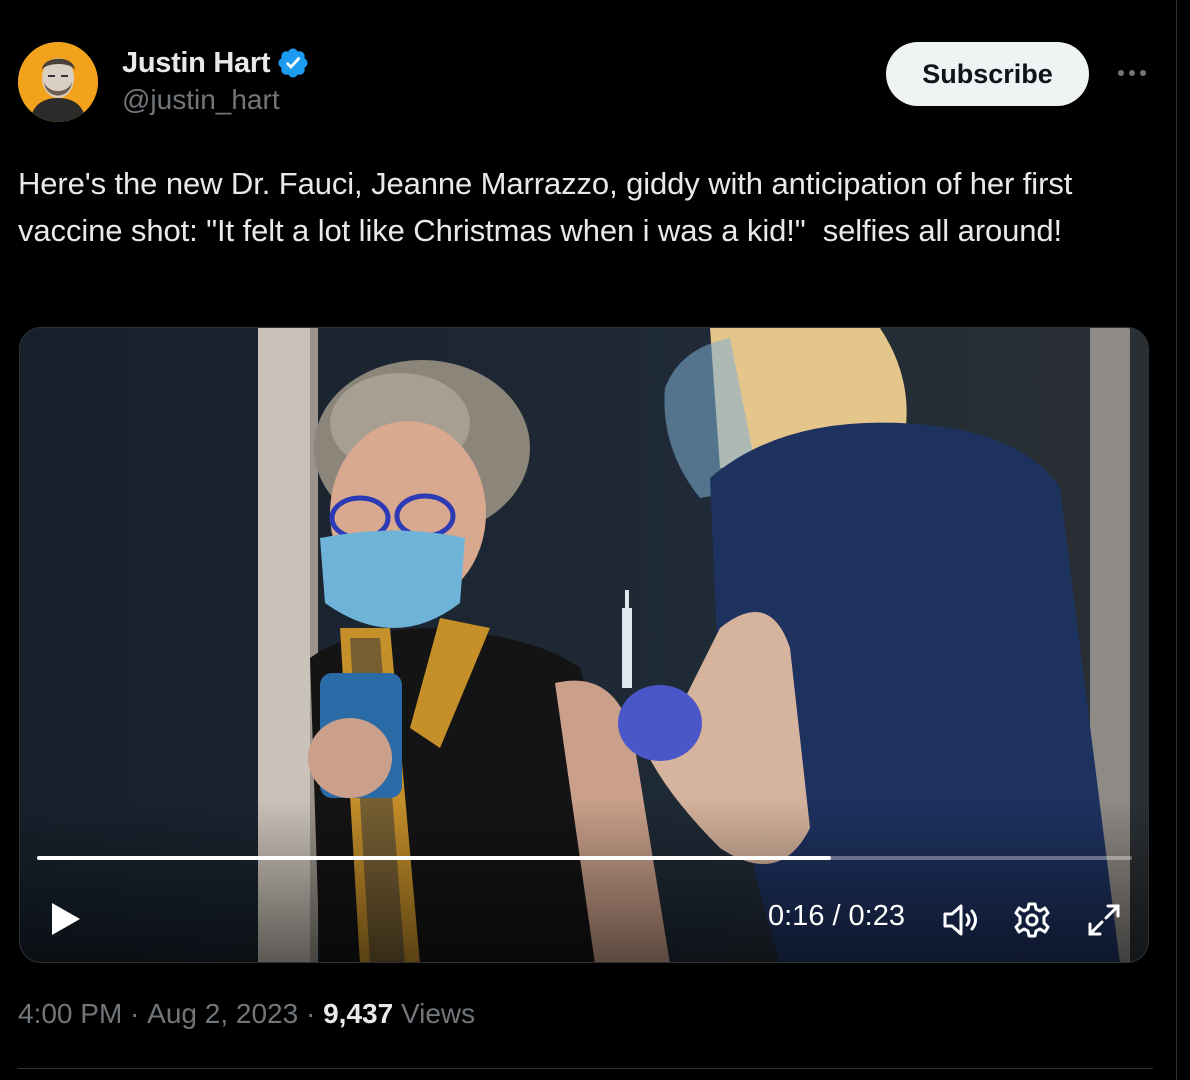 This screenshot has width=1190, height=1080. What do you see at coordinates (434, 858) in the screenshot?
I see `video-progress-fill` at bounding box center [434, 858].